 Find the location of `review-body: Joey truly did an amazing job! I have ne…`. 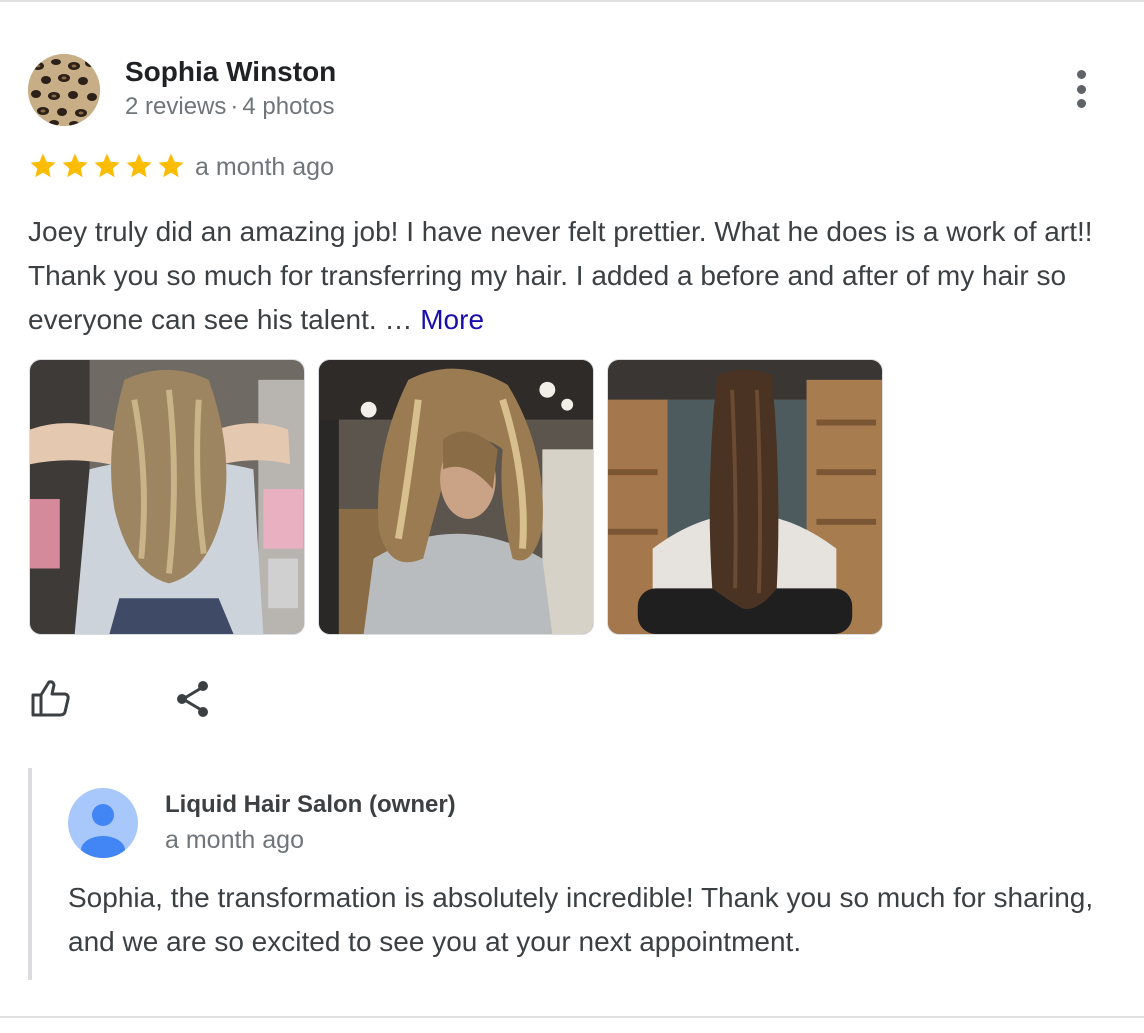

review-body: Joey truly did an amazing job! I have ne… is located at coordinates (560, 275).